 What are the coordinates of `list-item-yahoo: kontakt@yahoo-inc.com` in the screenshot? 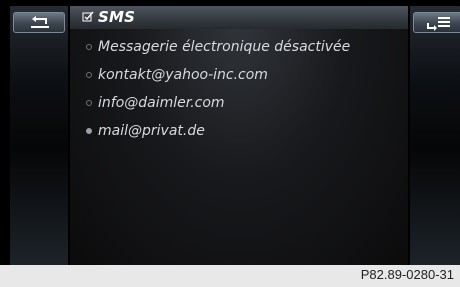 It's located at (239, 76).